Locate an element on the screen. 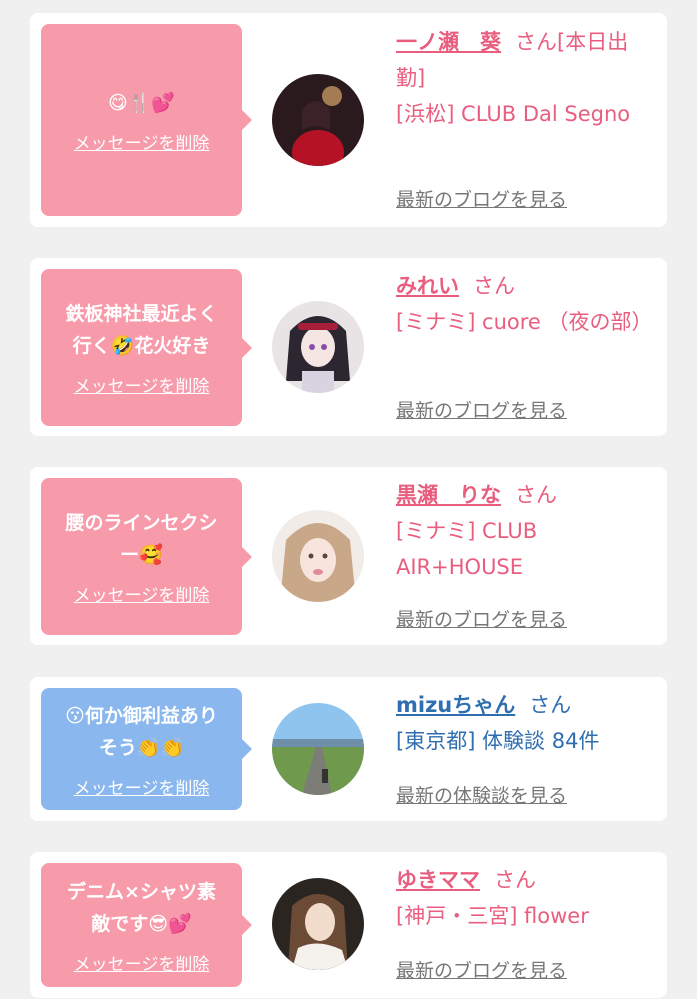 This screenshot has height=999, width=697. message-bubble: デニム×シャツ素 敵です😎💕 メッセージを削除 is located at coordinates (146, 925).